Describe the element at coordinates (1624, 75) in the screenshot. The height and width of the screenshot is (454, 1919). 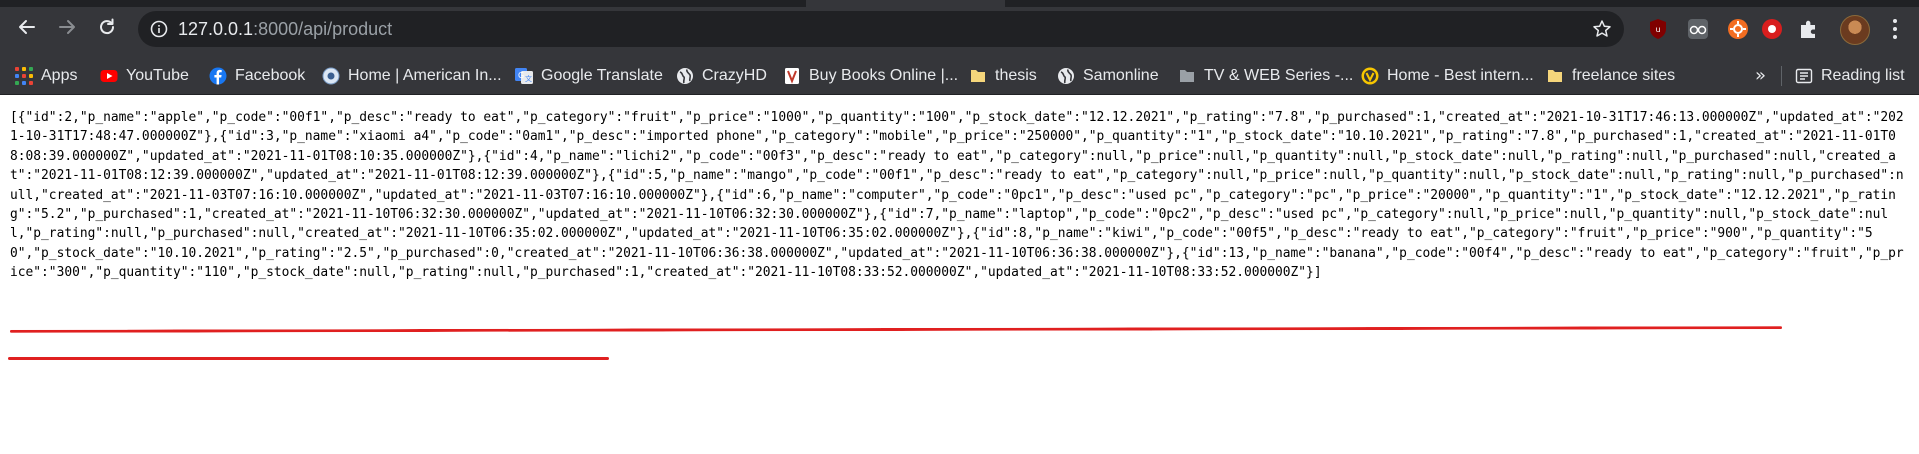
I see `bookmark-label: freelance sites` at that location.